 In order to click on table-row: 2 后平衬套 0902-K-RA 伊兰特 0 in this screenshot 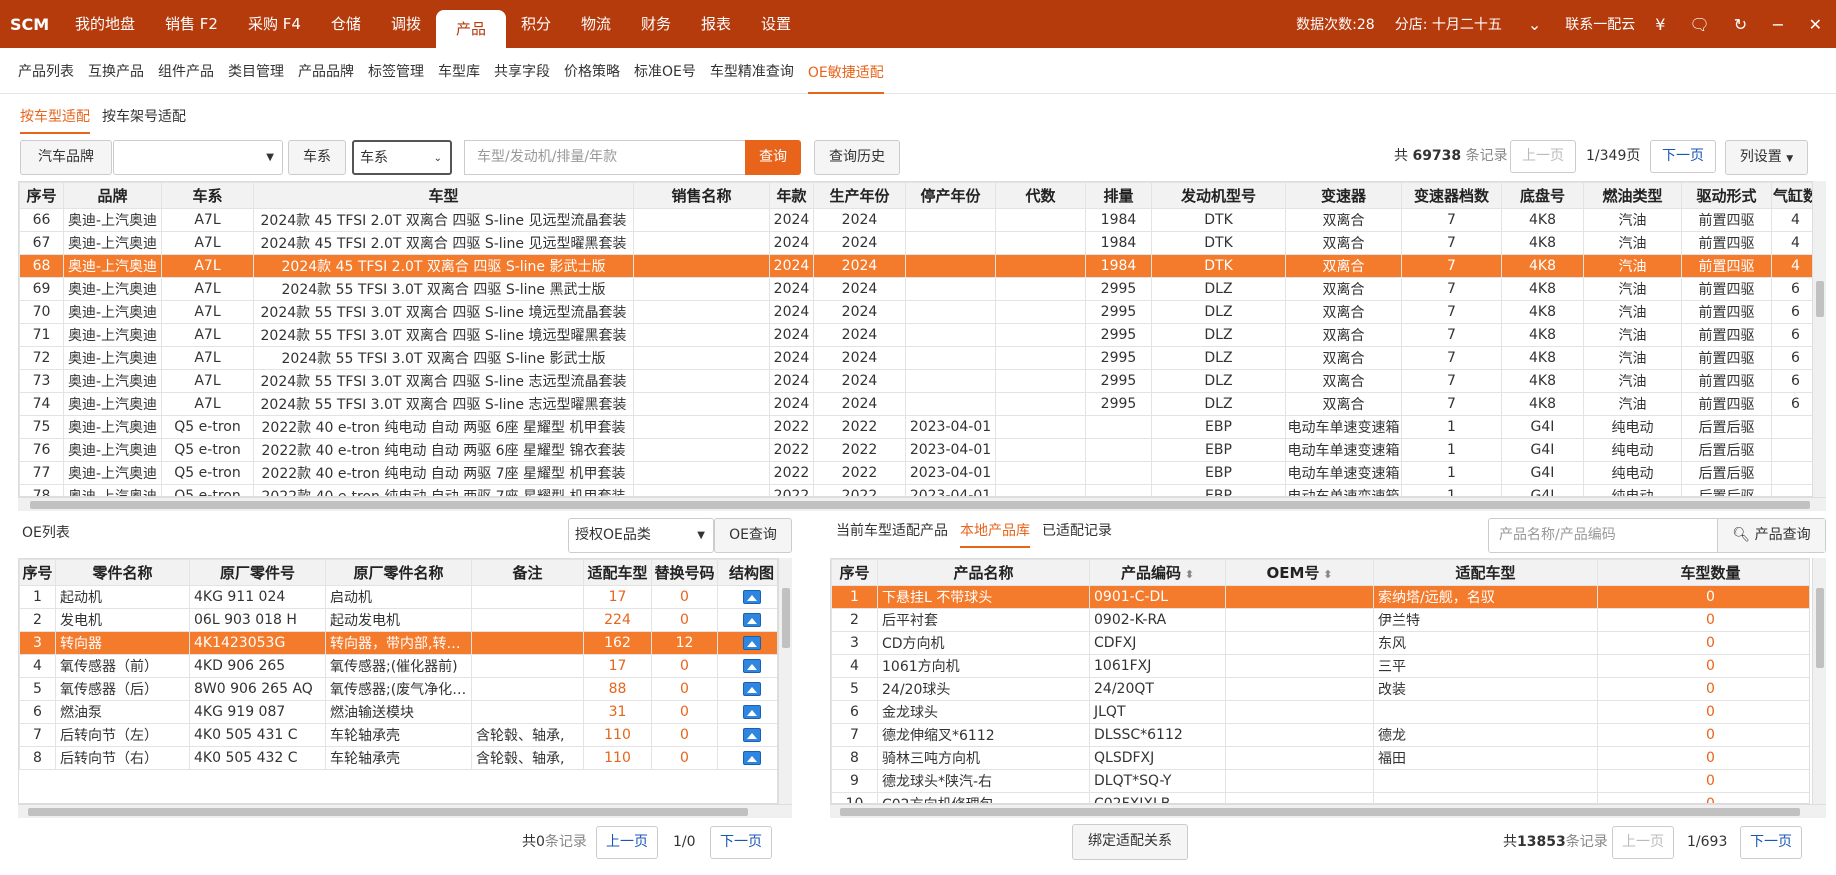, I will do `click(1320, 620)`.